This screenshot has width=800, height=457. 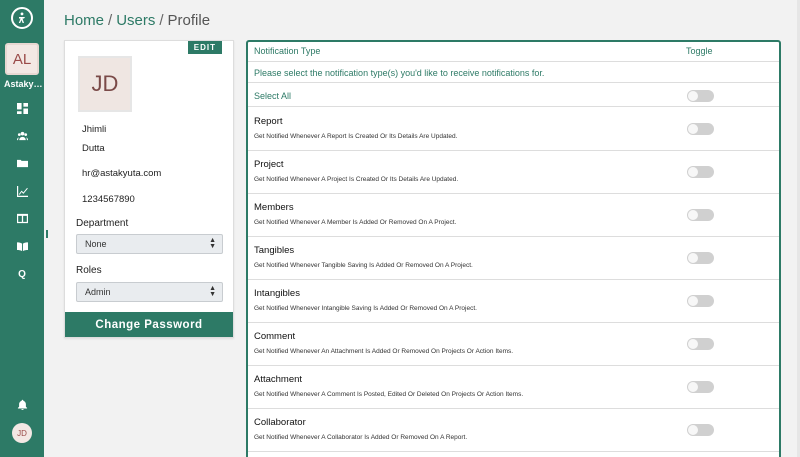 What do you see at coordinates (102, 223) in the screenshot?
I see `department-label: Department` at bounding box center [102, 223].